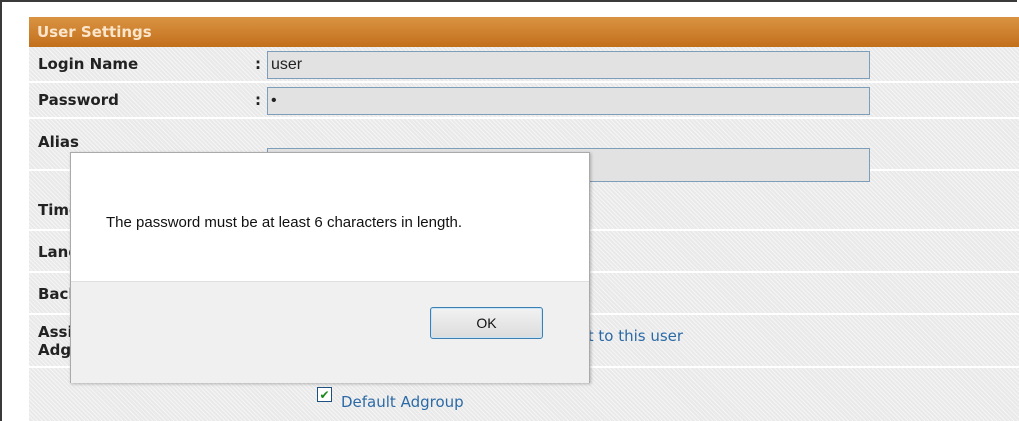  I want to click on alias-label: Alias, so click(58, 142).